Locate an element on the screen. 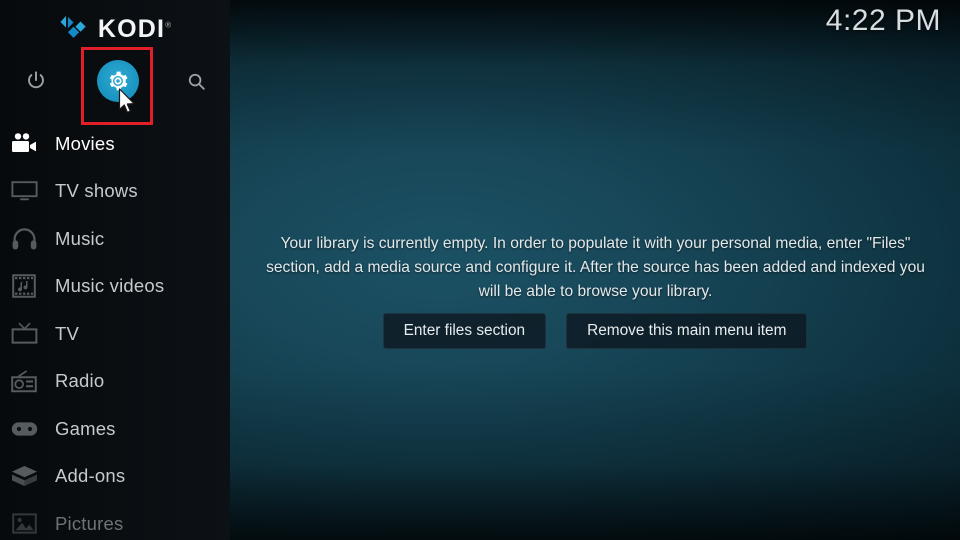 The width and height of the screenshot is (960, 540). trademark-symbol: ® is located at coordinates (168, 25).